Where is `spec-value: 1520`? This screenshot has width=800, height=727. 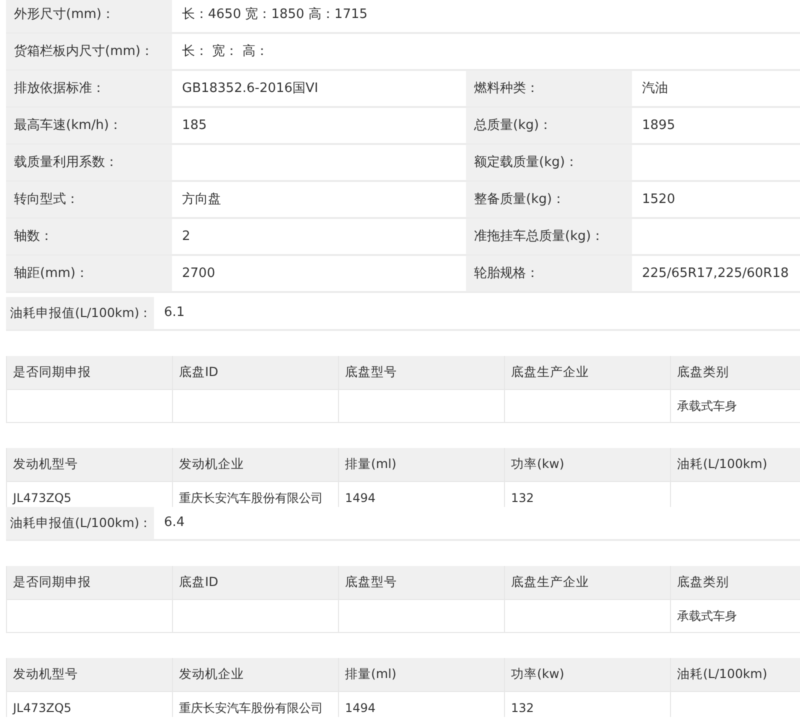
spec-value: 1520 is located at coordinates (658, 199).